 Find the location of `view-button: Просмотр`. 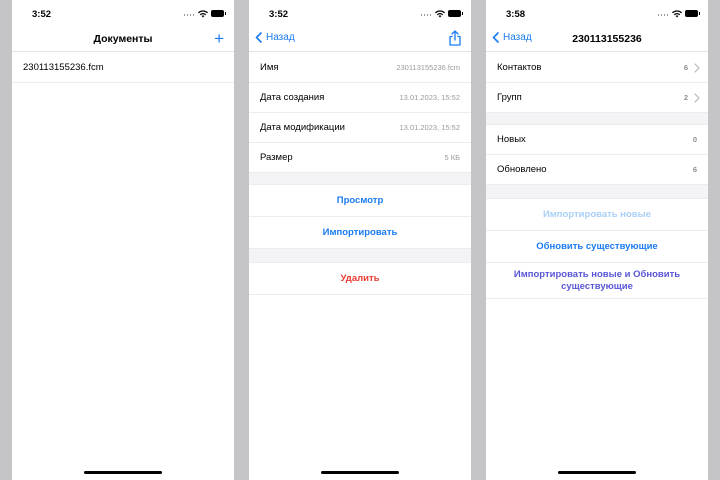

view-button: Просмотр is located at coordinates (360, 201).